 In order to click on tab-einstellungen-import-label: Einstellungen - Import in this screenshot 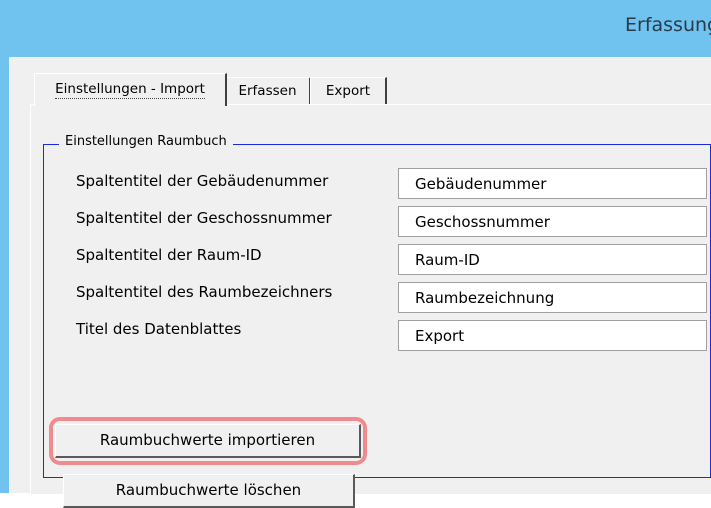, I will do `click(130, 90)`.